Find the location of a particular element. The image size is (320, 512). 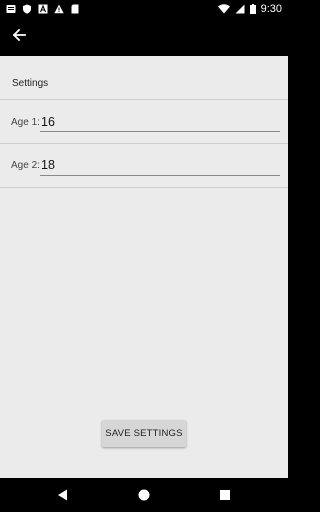

home-circle-icon is located at coordinates (144, 495).